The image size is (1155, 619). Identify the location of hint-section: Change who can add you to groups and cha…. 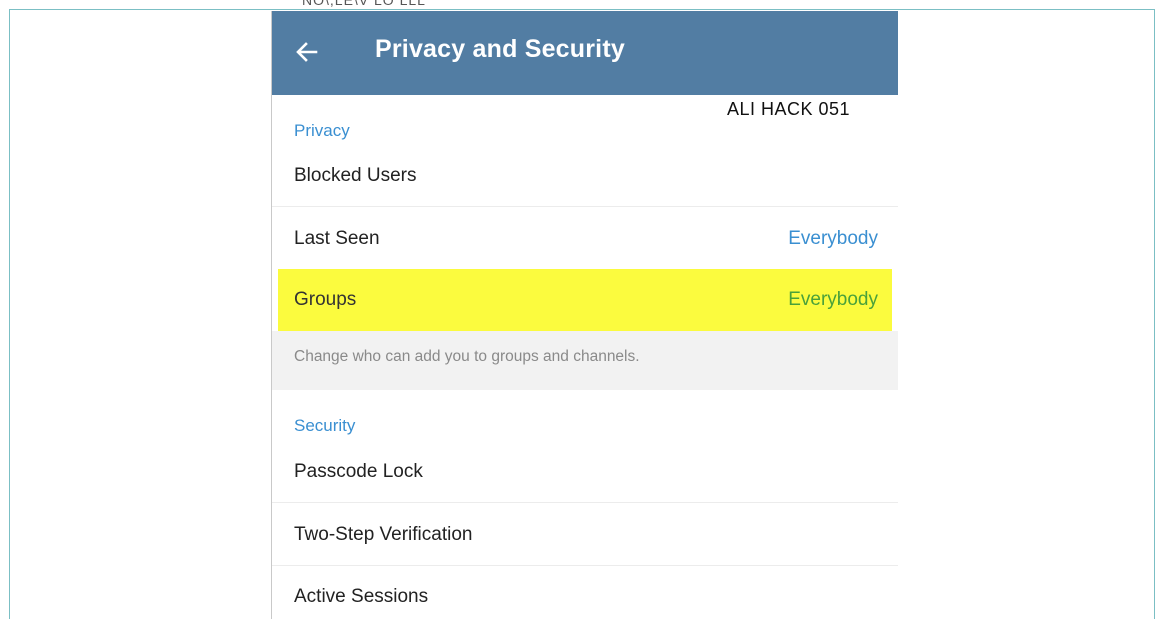
(585, 360).